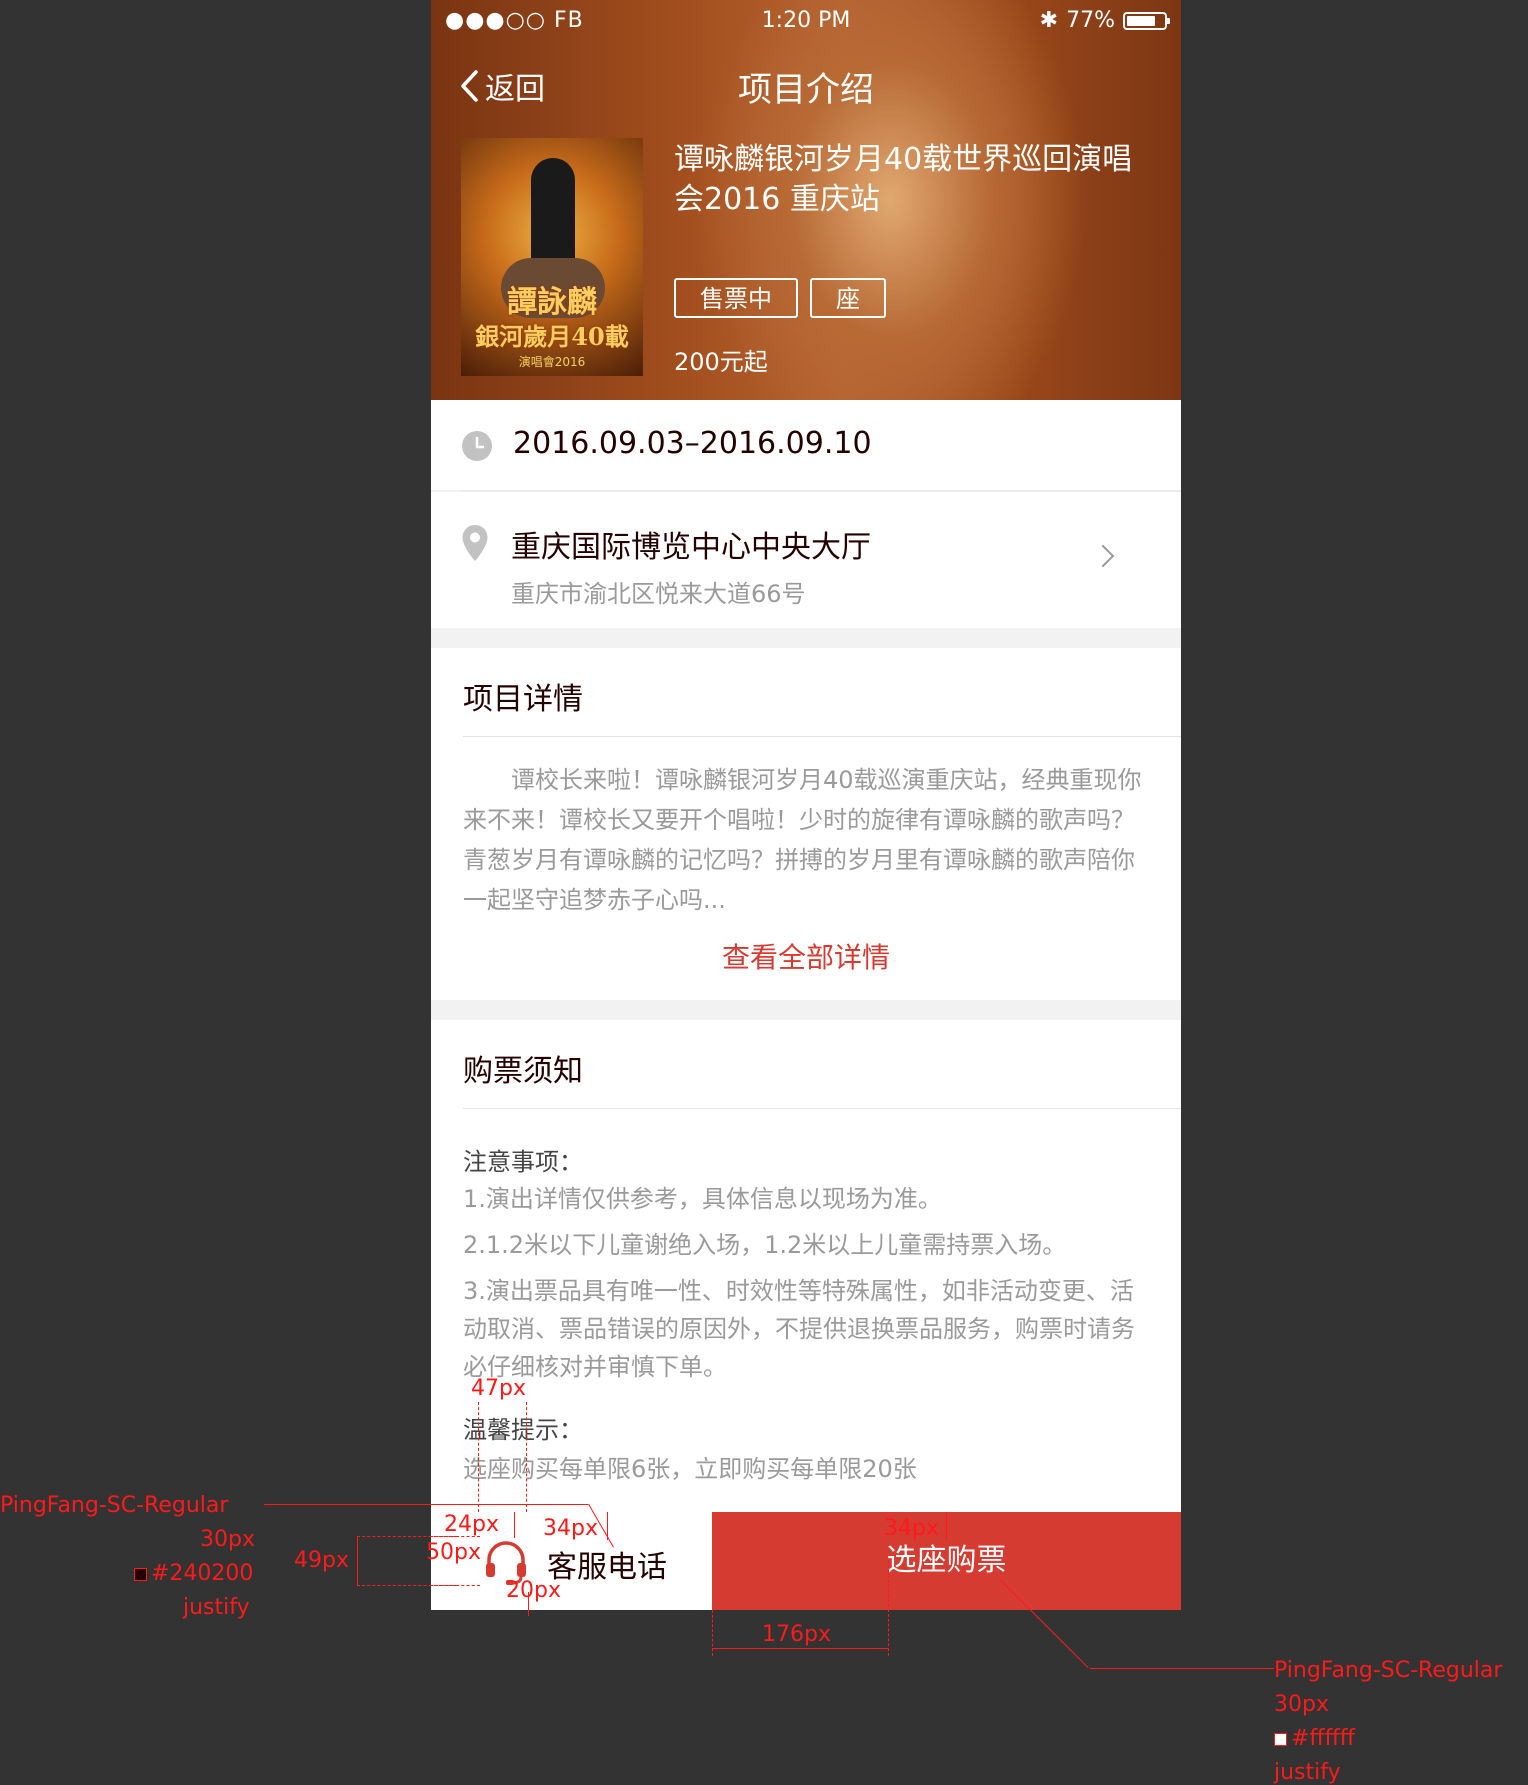 This screenshot has width=1528, height=1785. I want to click on service-label: 客服电话, so click(607, 1567).